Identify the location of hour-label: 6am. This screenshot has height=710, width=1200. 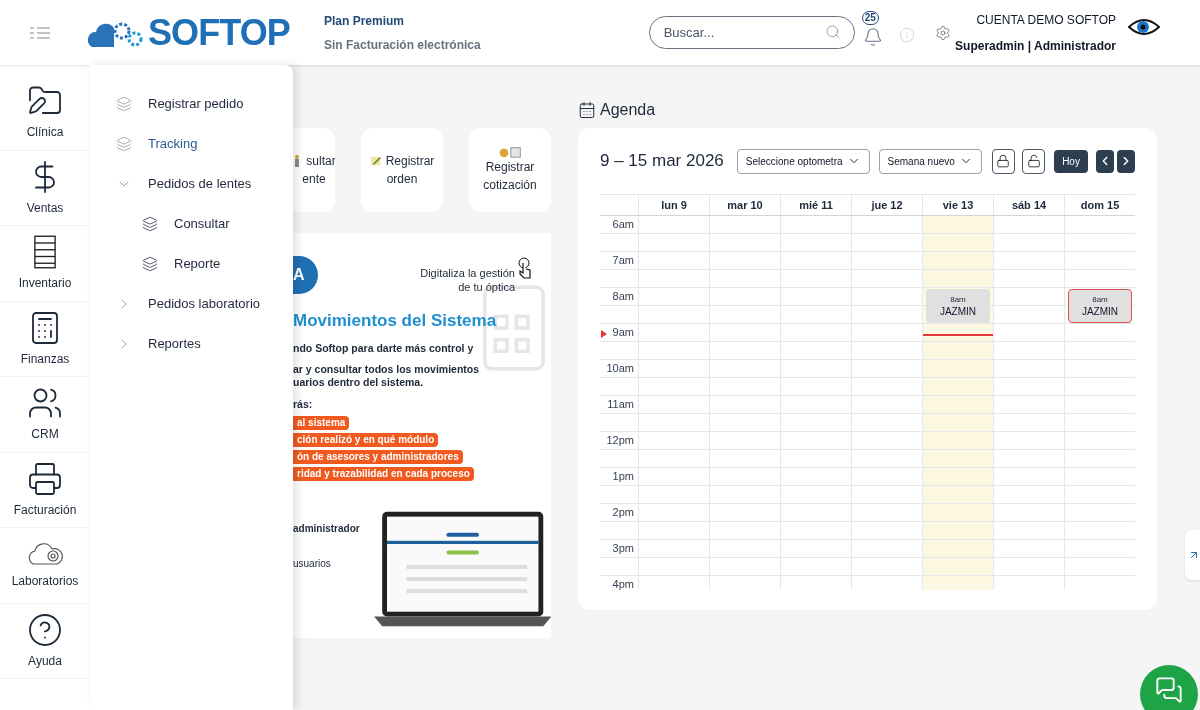
(623, 225).